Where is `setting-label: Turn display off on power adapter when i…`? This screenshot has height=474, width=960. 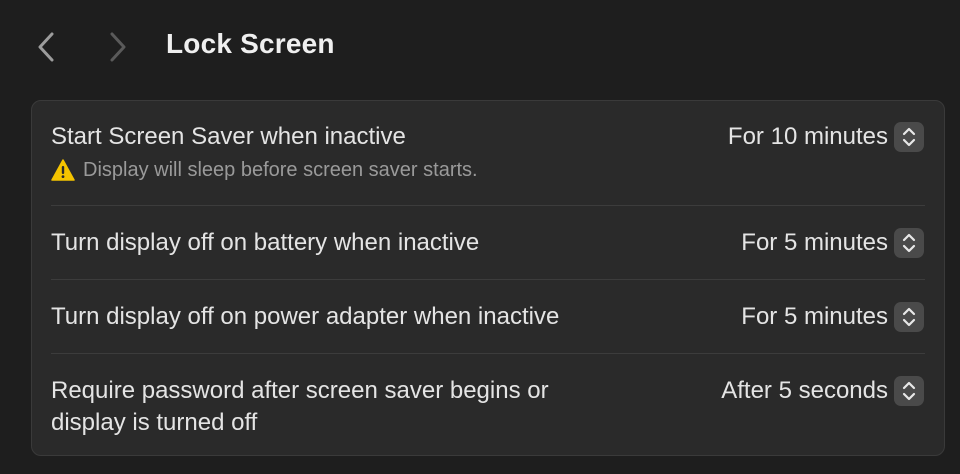
setting-label: Turn display off on power adapter when i… is located at coordinates (305, 316).